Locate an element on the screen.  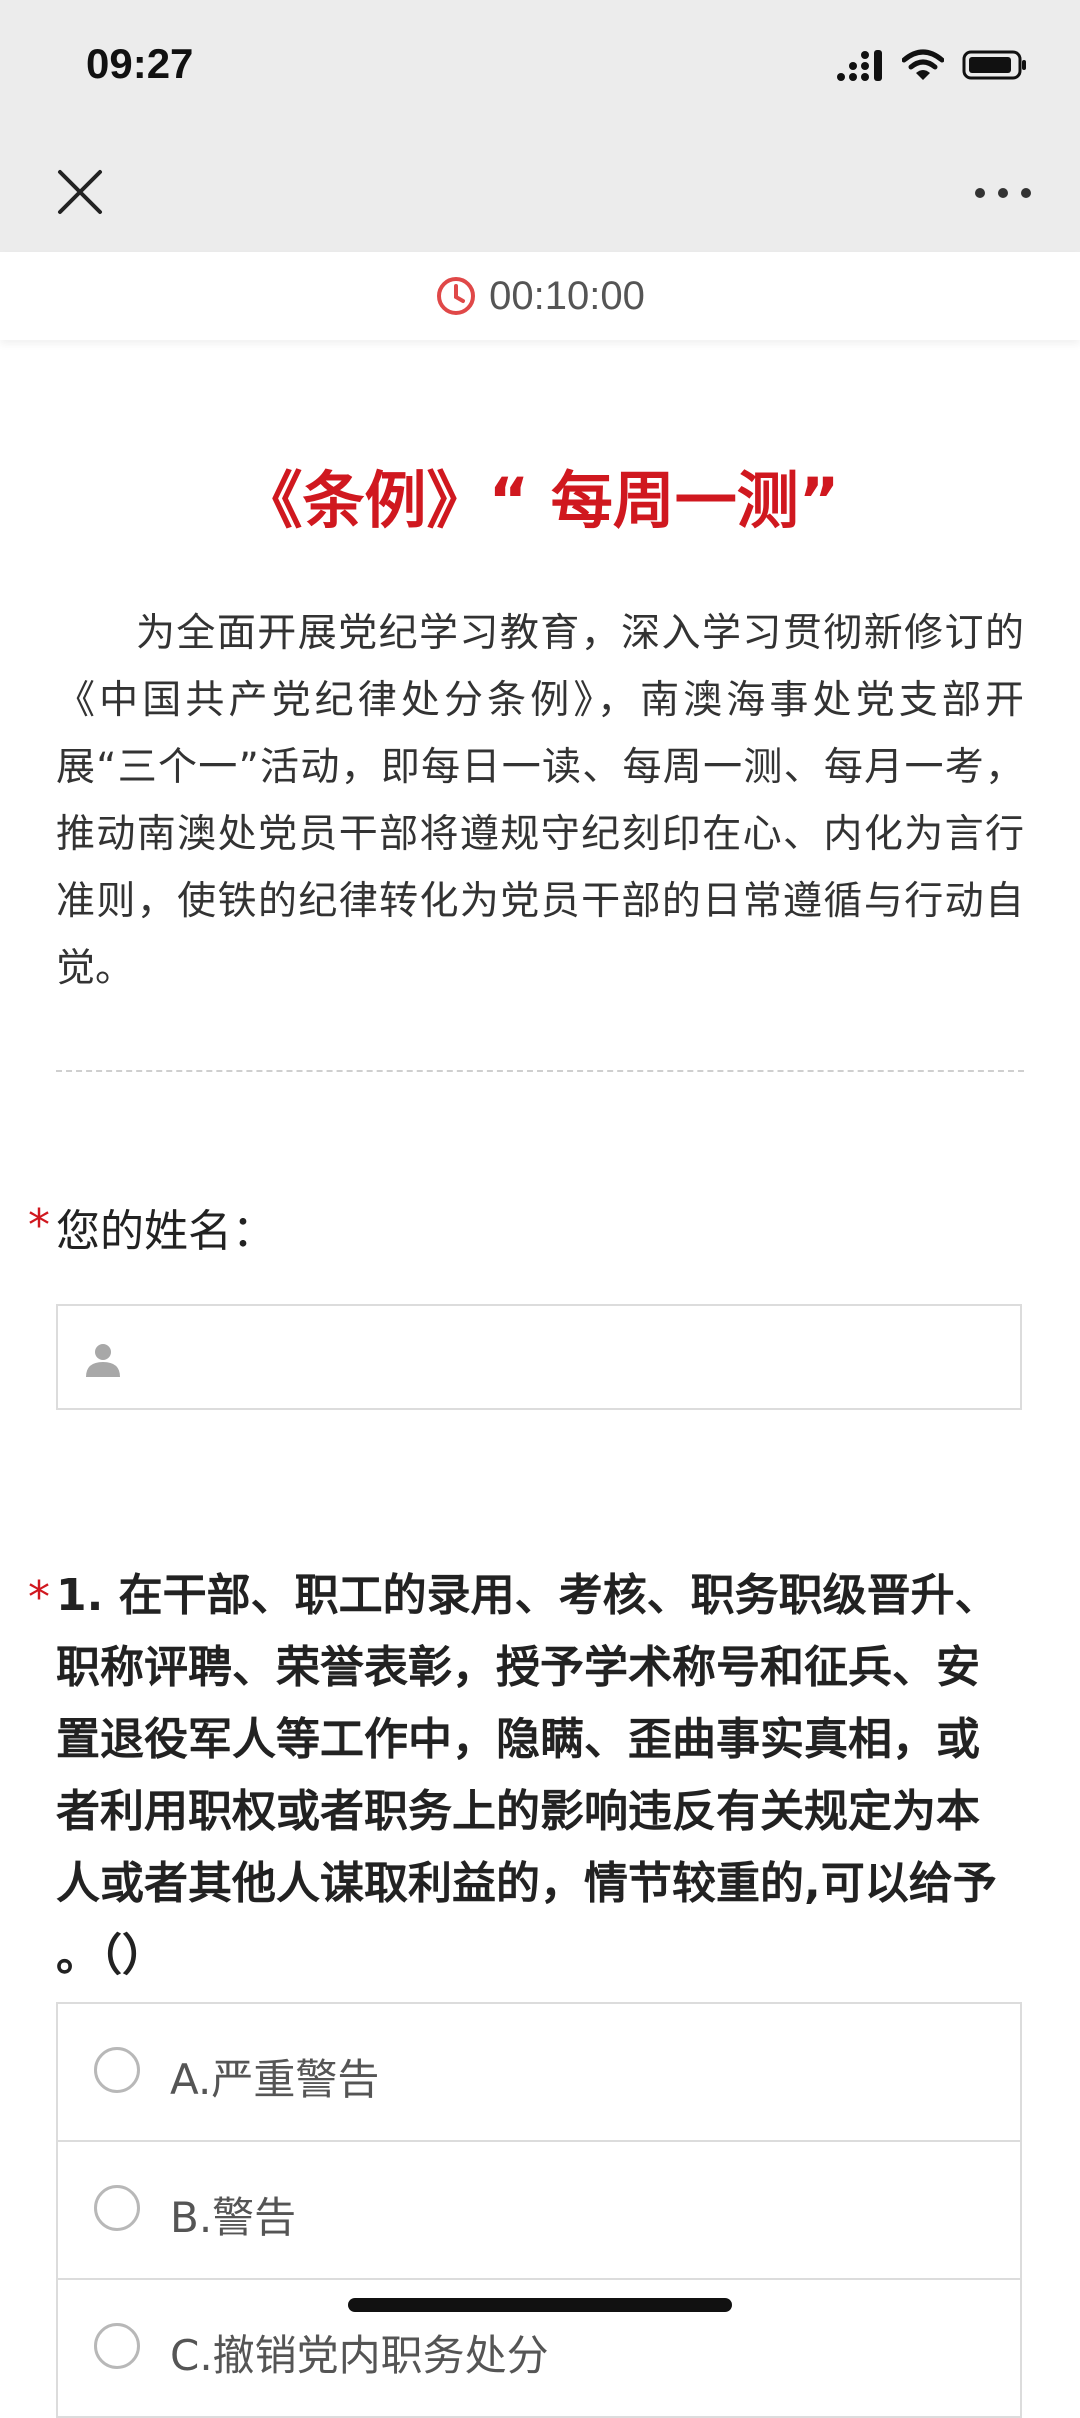
status-time: 09:27 is located at coordinates (140, 63).